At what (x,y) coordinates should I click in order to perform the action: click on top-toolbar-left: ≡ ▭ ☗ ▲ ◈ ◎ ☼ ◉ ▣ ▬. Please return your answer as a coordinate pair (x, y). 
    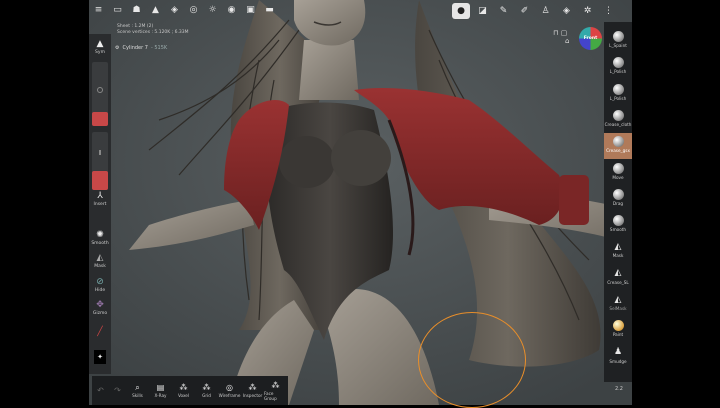
    Looking at the image, I should click on (184, 10).